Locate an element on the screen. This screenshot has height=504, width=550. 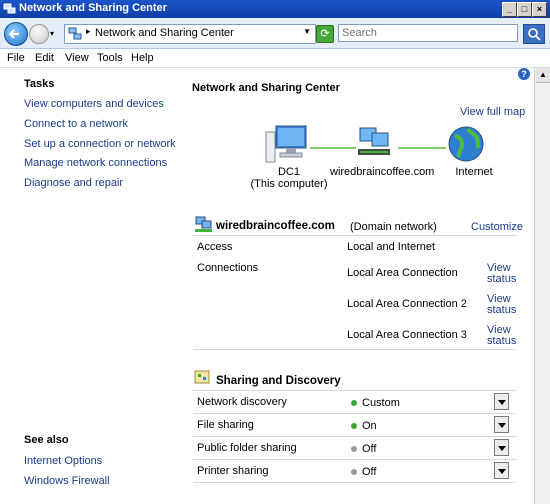
refresh-button: ⟳ is located at coordinates (325, 34).